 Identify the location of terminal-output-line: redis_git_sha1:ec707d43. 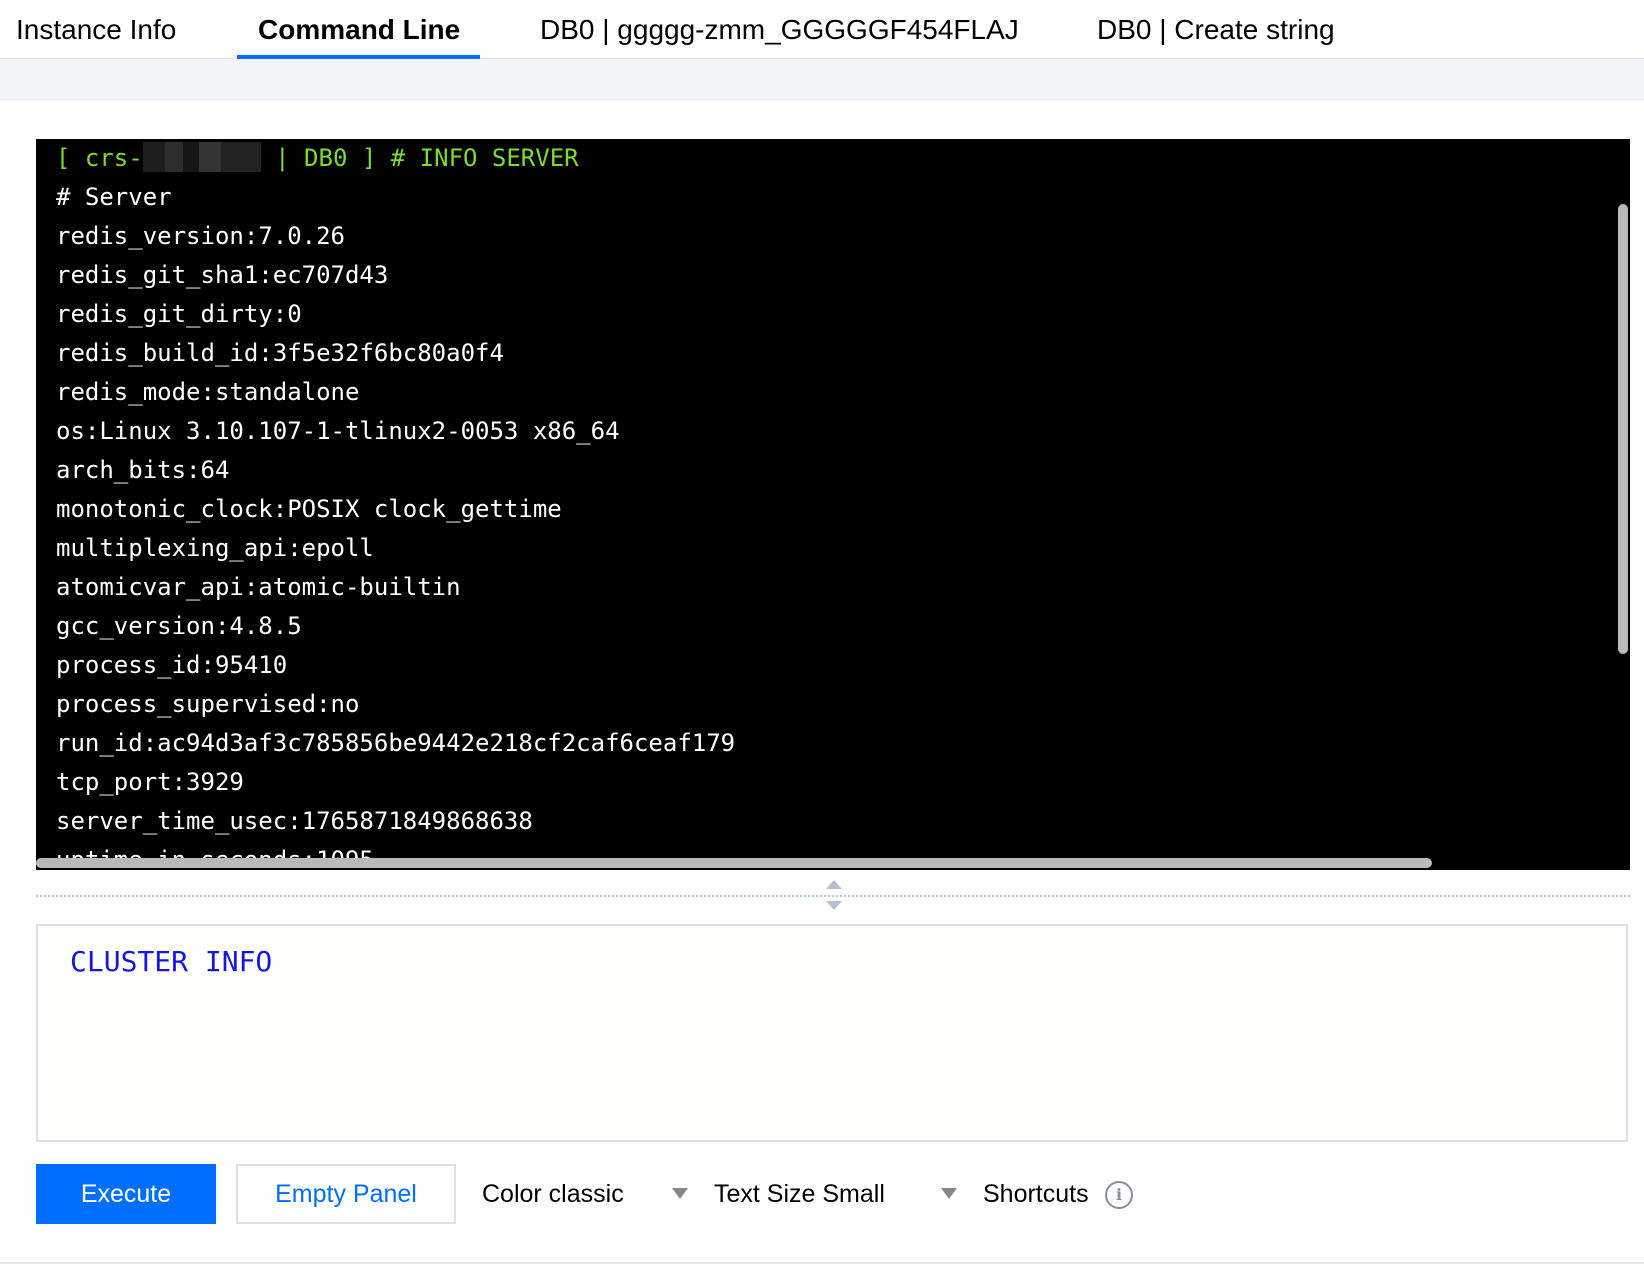
(222, 275).